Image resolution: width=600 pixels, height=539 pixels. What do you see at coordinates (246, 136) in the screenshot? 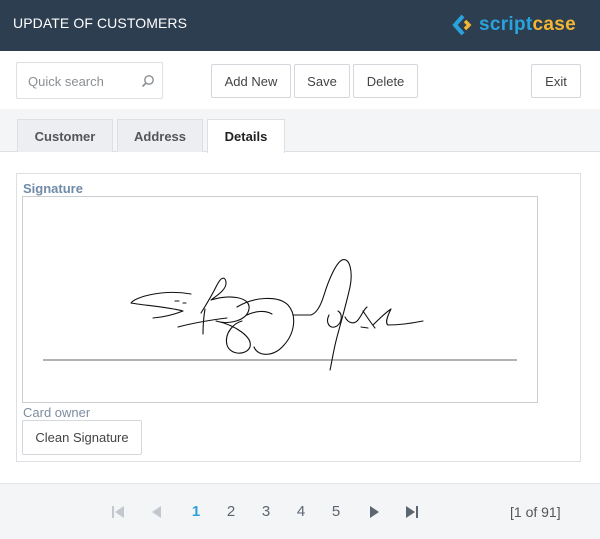
I see `tab-details: Details` at bounding box center [246, 136].